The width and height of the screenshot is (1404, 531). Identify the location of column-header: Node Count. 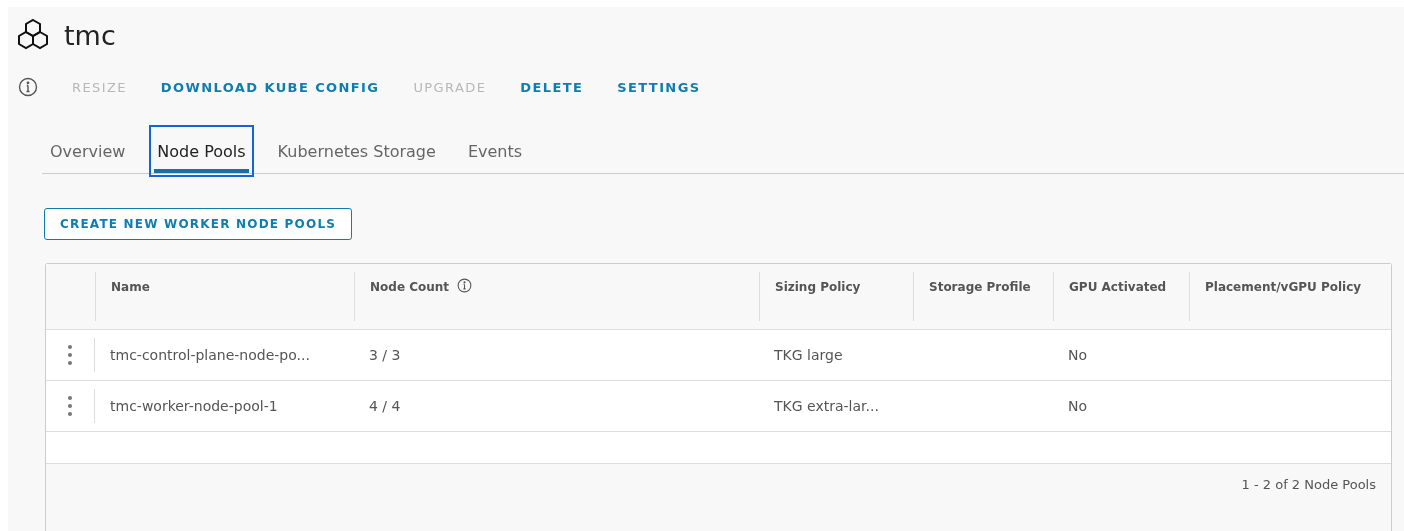
(410, 287).